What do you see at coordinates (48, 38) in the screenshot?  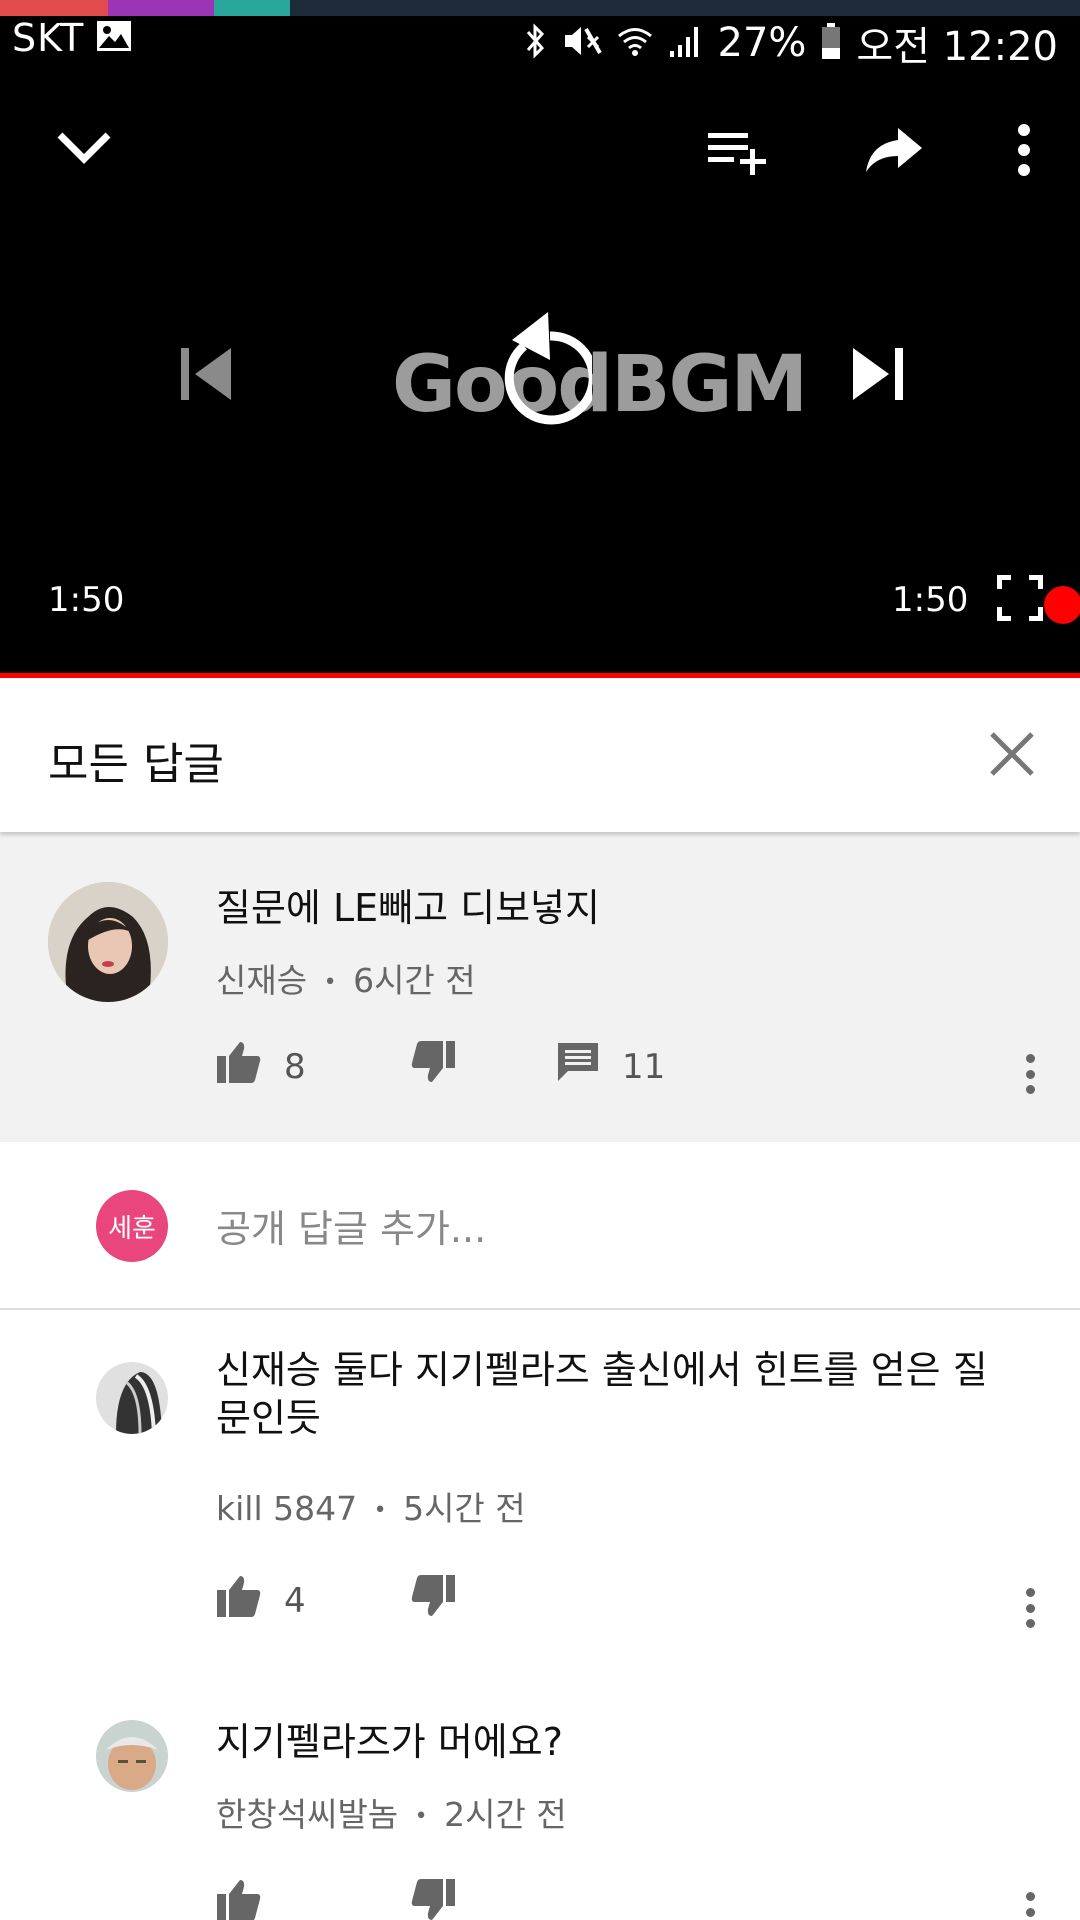 I see `carrier-label: SKT` at bounding box center [48, 38].